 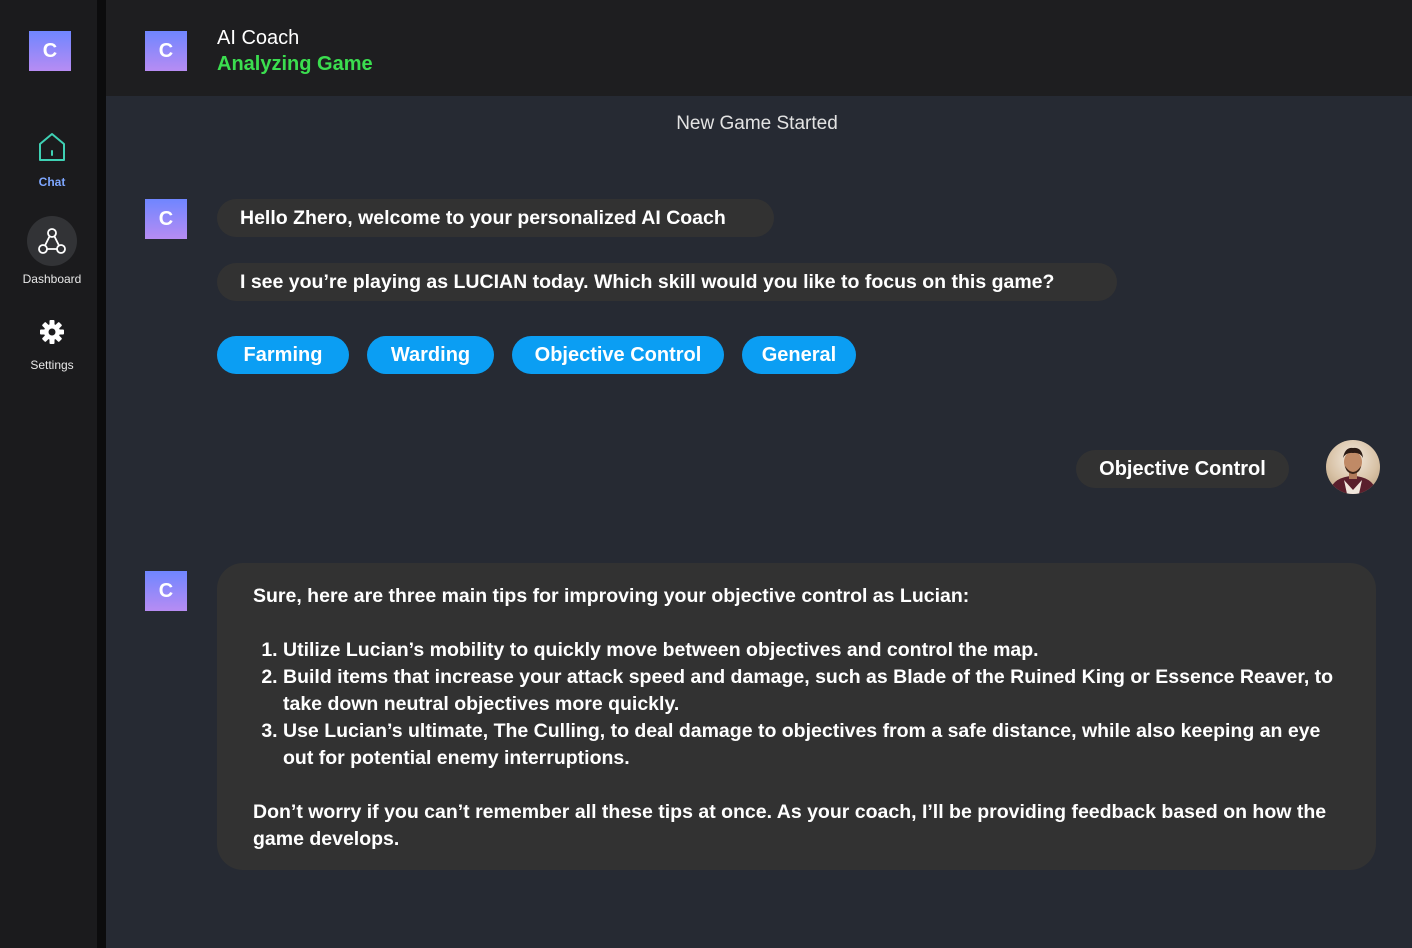 I want to click on sidebar-item-dashboard: Dashboard, so click(x=52, y=251).